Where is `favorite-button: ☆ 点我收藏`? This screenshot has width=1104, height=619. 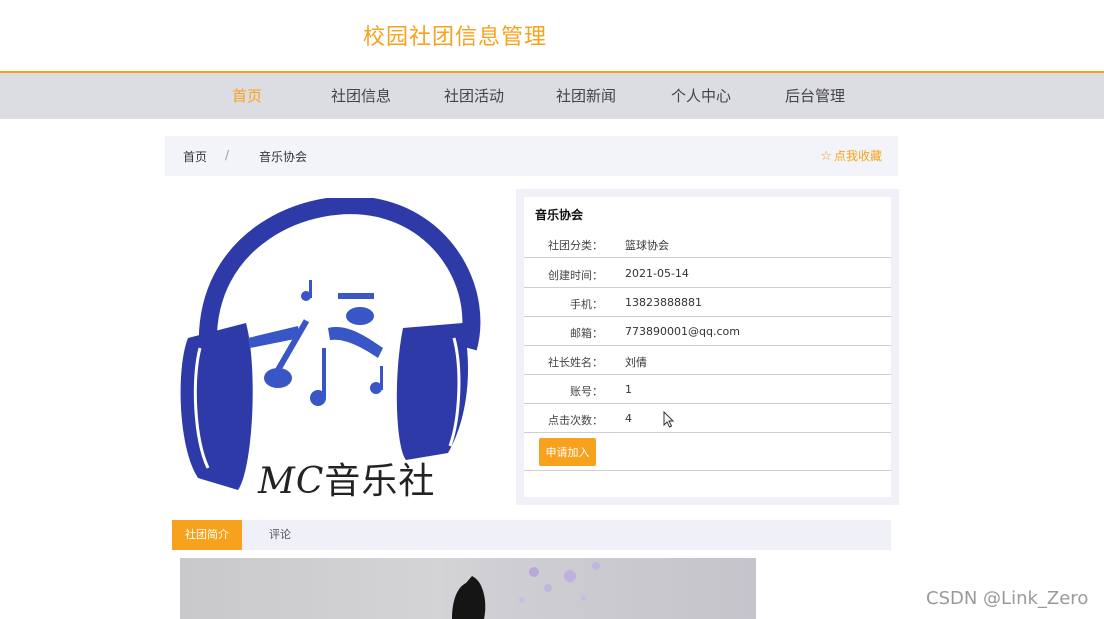
favorite-button: ☆ 点我收藏 is located at coordinates (851, 155).